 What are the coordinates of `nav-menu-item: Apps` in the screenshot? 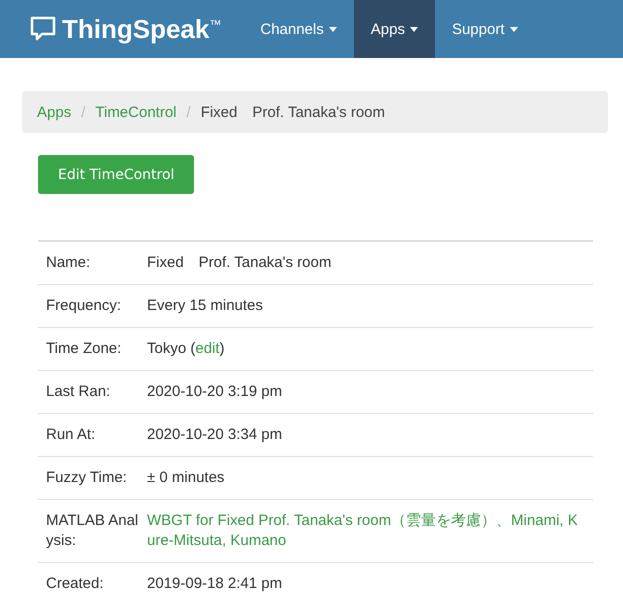 It's located at (394, 29).